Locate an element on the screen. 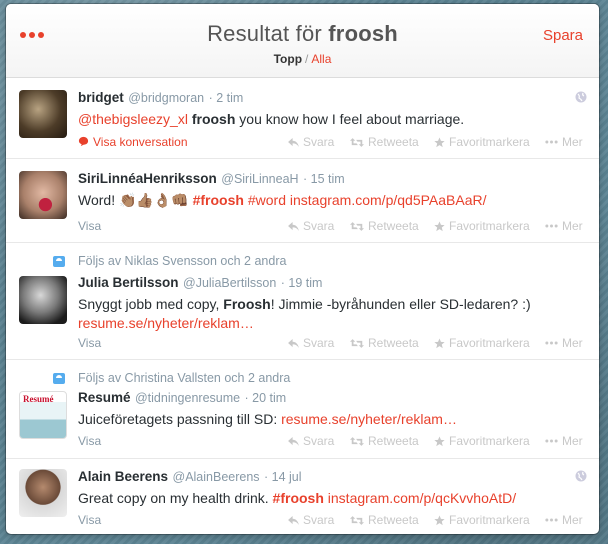 The height and width of the screenshot is (544, 608). text-segment: Great copy on my health drink. is located at coordinates (173, 498).